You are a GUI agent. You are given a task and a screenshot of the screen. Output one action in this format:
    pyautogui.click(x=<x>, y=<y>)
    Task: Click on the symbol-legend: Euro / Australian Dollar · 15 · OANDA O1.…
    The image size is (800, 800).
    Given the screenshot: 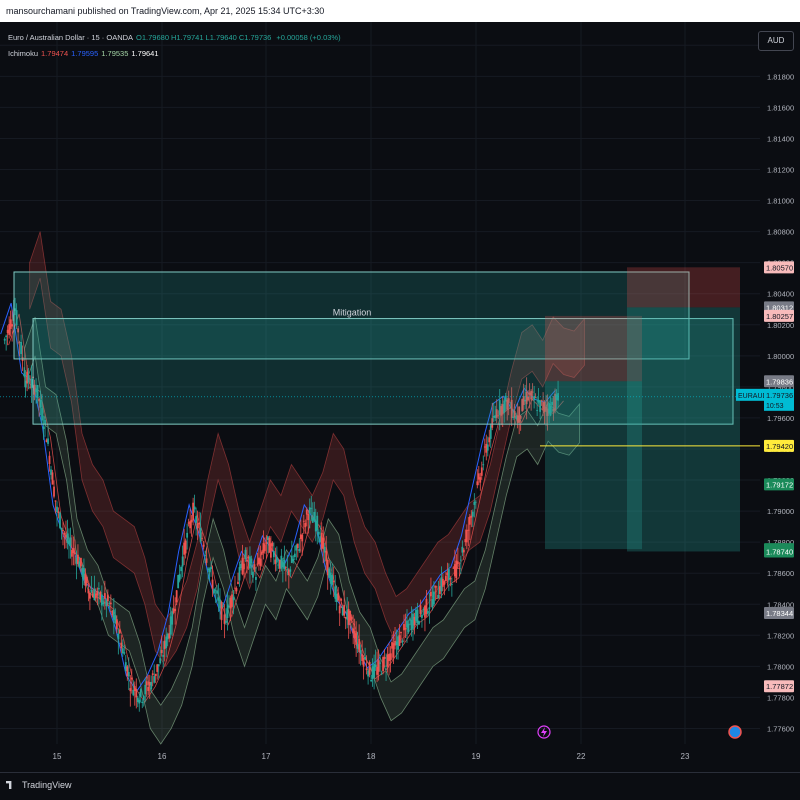 What is the action you would take?
    pyautogui.click(x=176, y=37)
    